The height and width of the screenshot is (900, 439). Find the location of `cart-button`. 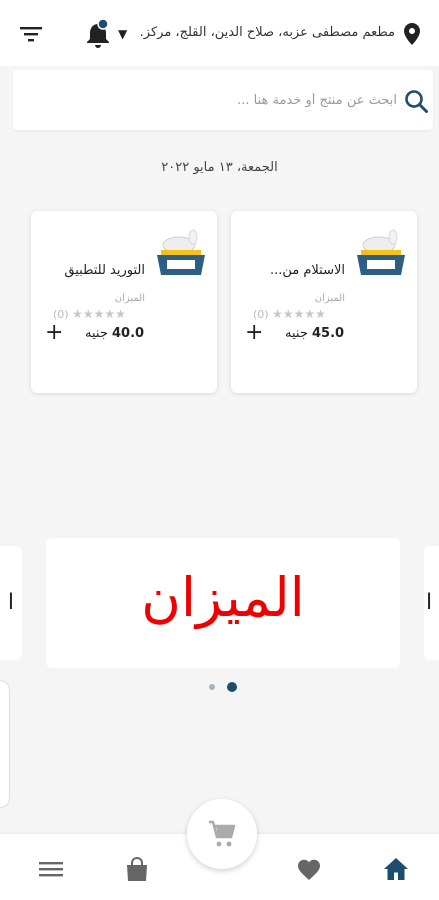

cart-button is located at coordinates (222, 834).